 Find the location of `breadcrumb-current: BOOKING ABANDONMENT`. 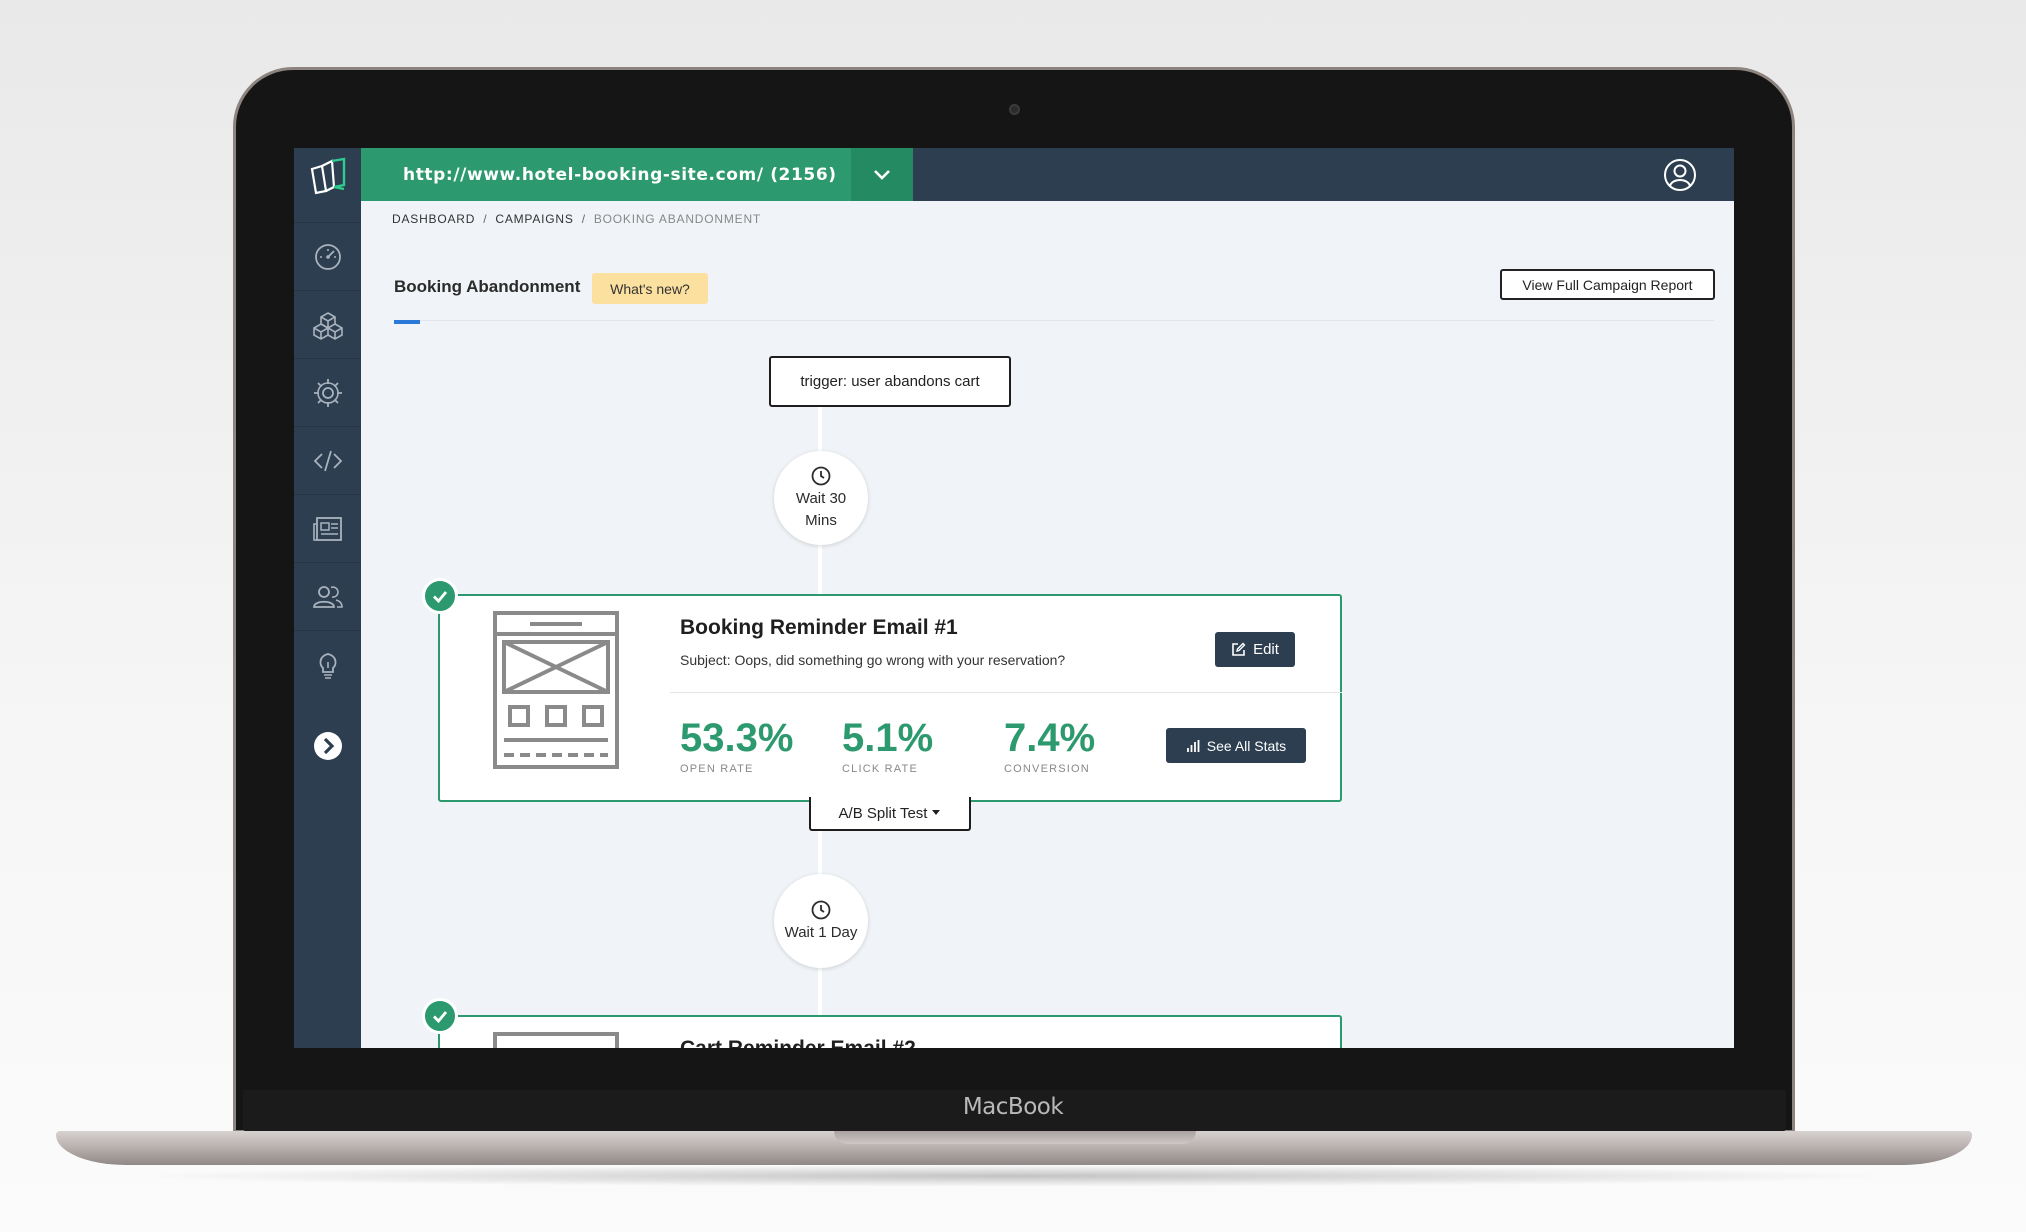

breadcrumb-current: BOOKING ABANDONMENT is located at coordinates (677, 219).